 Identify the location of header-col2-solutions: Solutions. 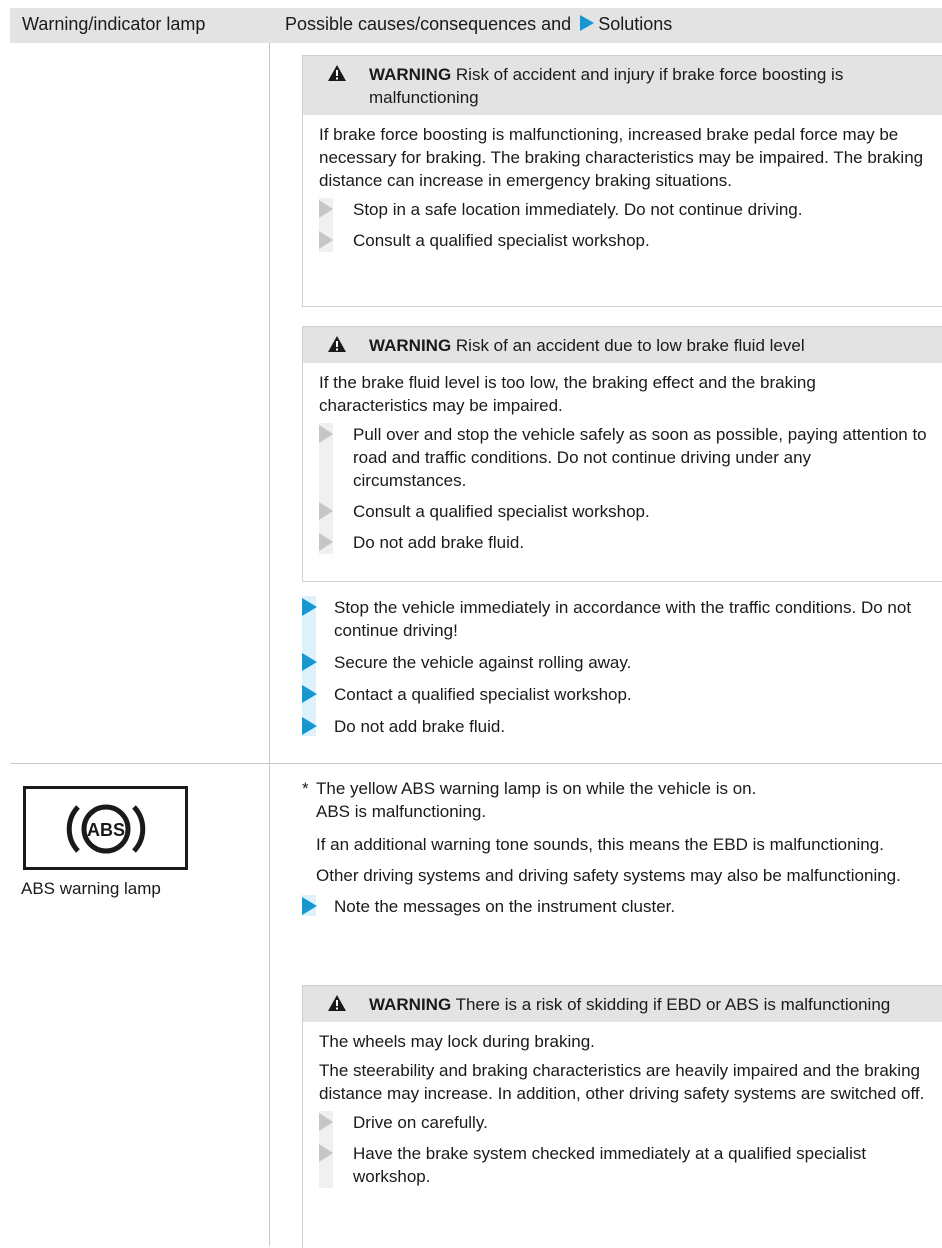
(635, 24).